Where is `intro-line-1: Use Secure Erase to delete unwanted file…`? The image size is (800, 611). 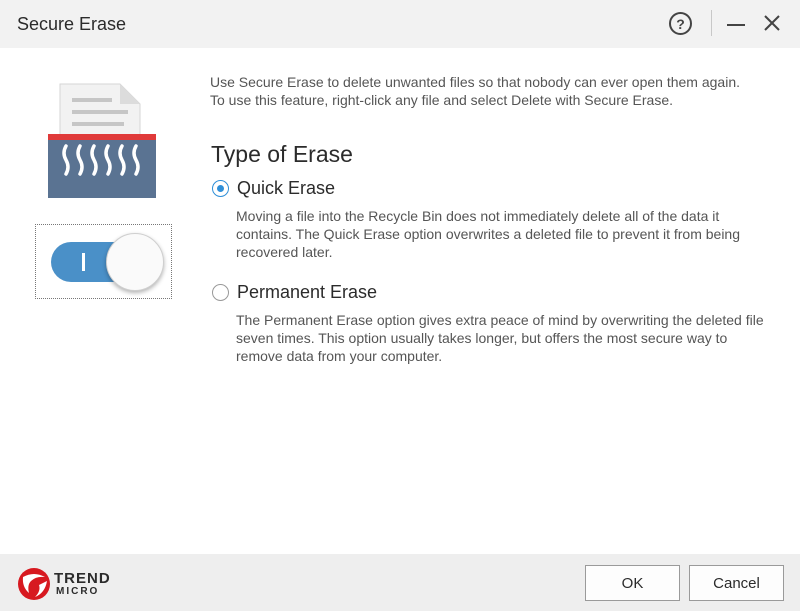
intro-line-1: Use Secure Erase to delete unwanted file… is located at coordinates (475, 82).